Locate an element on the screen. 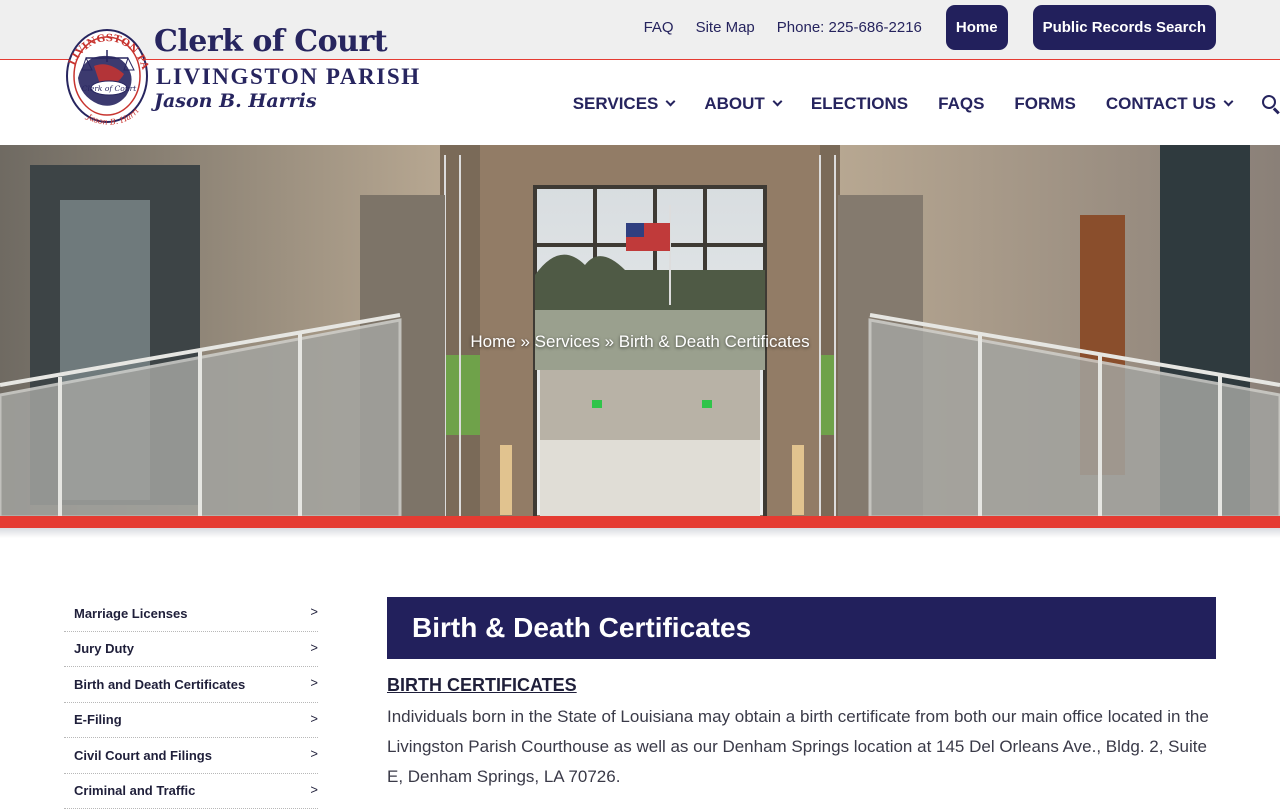 This screenshot has height=809, width=1280. breadcrumb-current: Birth & Death Certificates is located at coordinates (714, 341).